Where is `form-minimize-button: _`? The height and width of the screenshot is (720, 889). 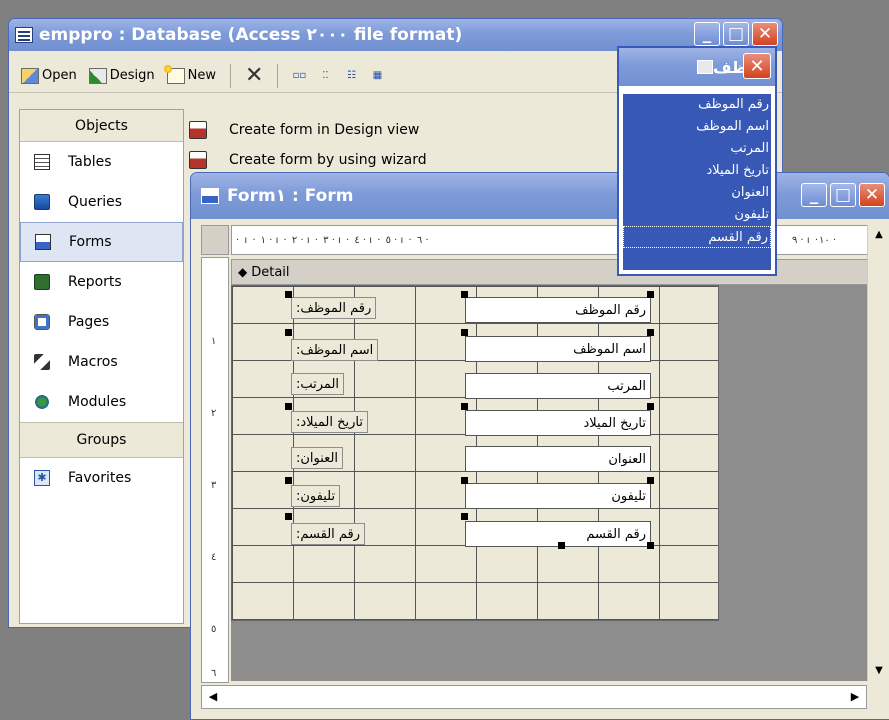 form-minimize-button: _ is located at coordinates (814, 195).